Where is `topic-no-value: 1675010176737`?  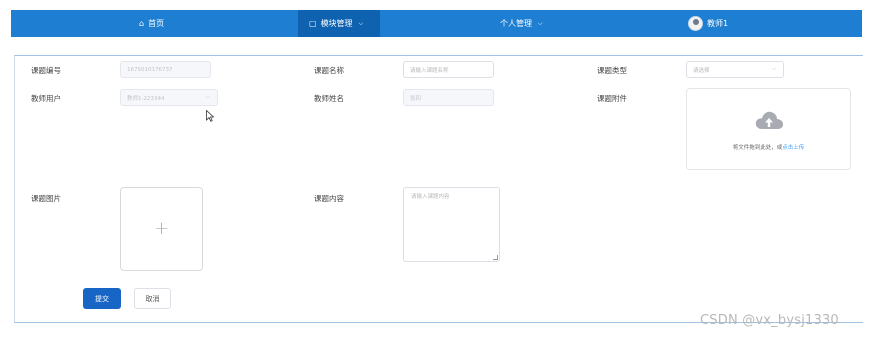
topic-no-value: 1675010176737 is located at coordinates (150, 69).